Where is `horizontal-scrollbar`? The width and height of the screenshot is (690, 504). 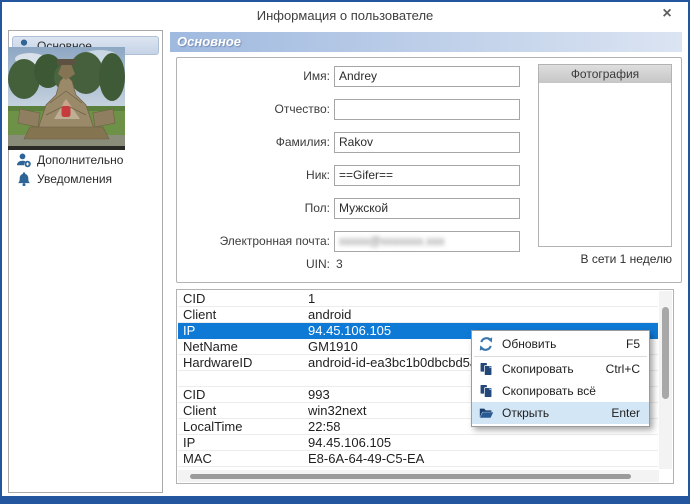
horizontal-scrollbar is located at coordinates (418, 476).